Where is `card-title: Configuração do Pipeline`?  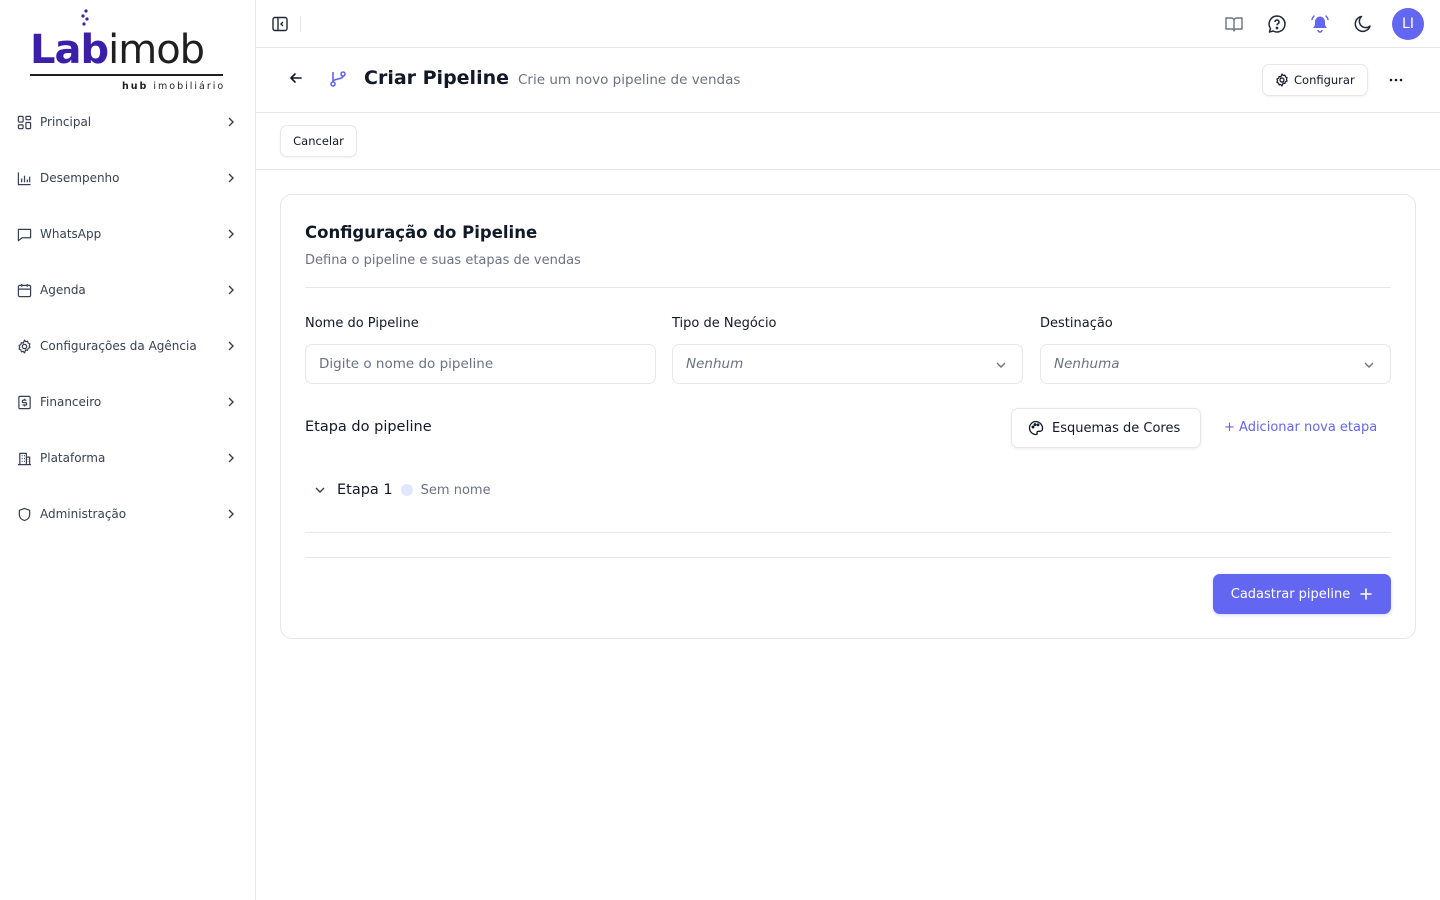
card-title: Configuração do Pipeline is located at coordinates (421, 232).